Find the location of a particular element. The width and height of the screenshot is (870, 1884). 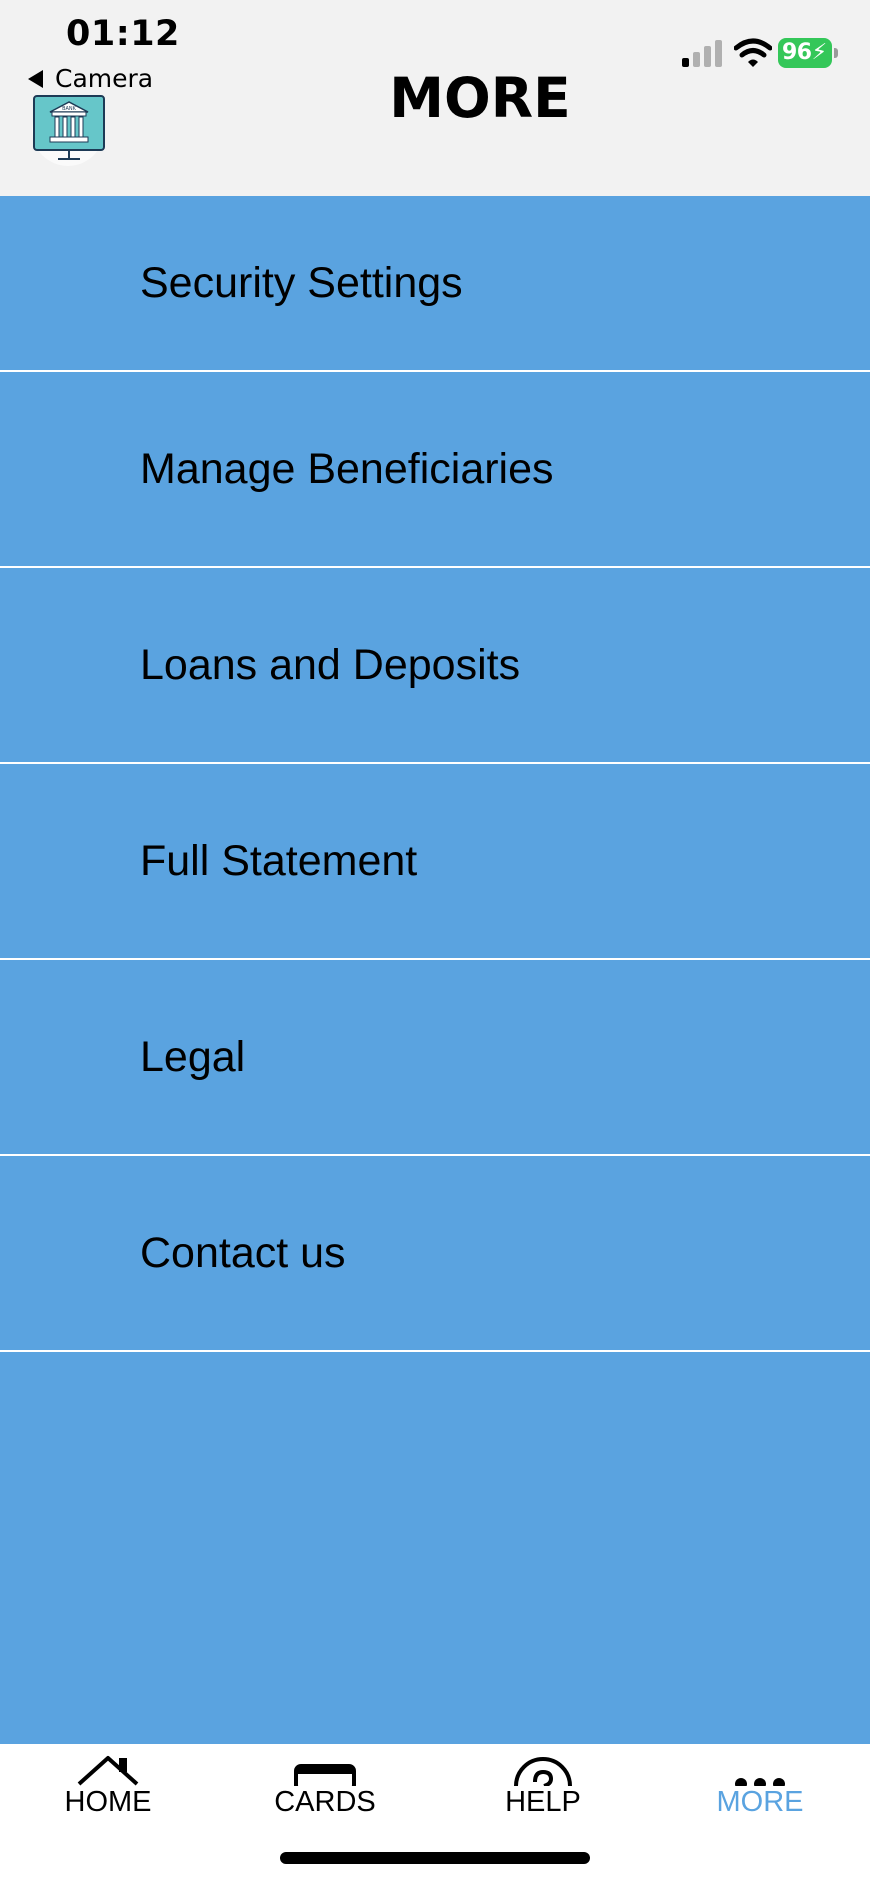

menu-item-label: Loans and Deposits is located at coordinates (330, 664).